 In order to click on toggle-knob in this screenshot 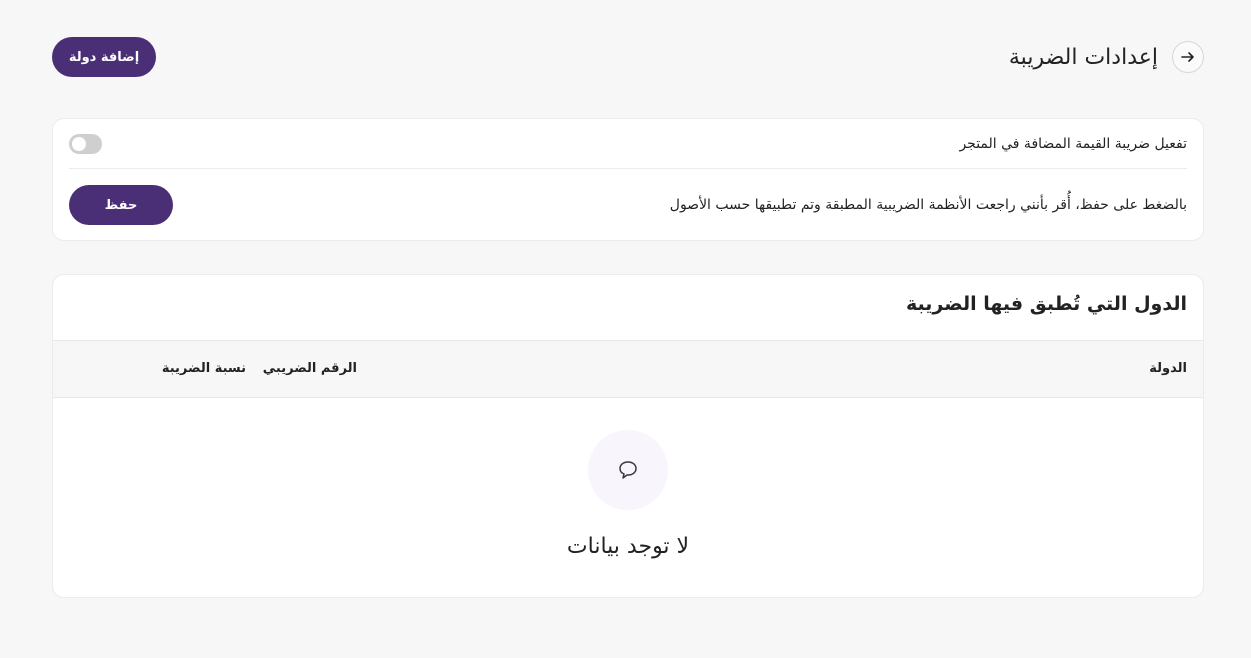, I will do `click(79, 143)`.